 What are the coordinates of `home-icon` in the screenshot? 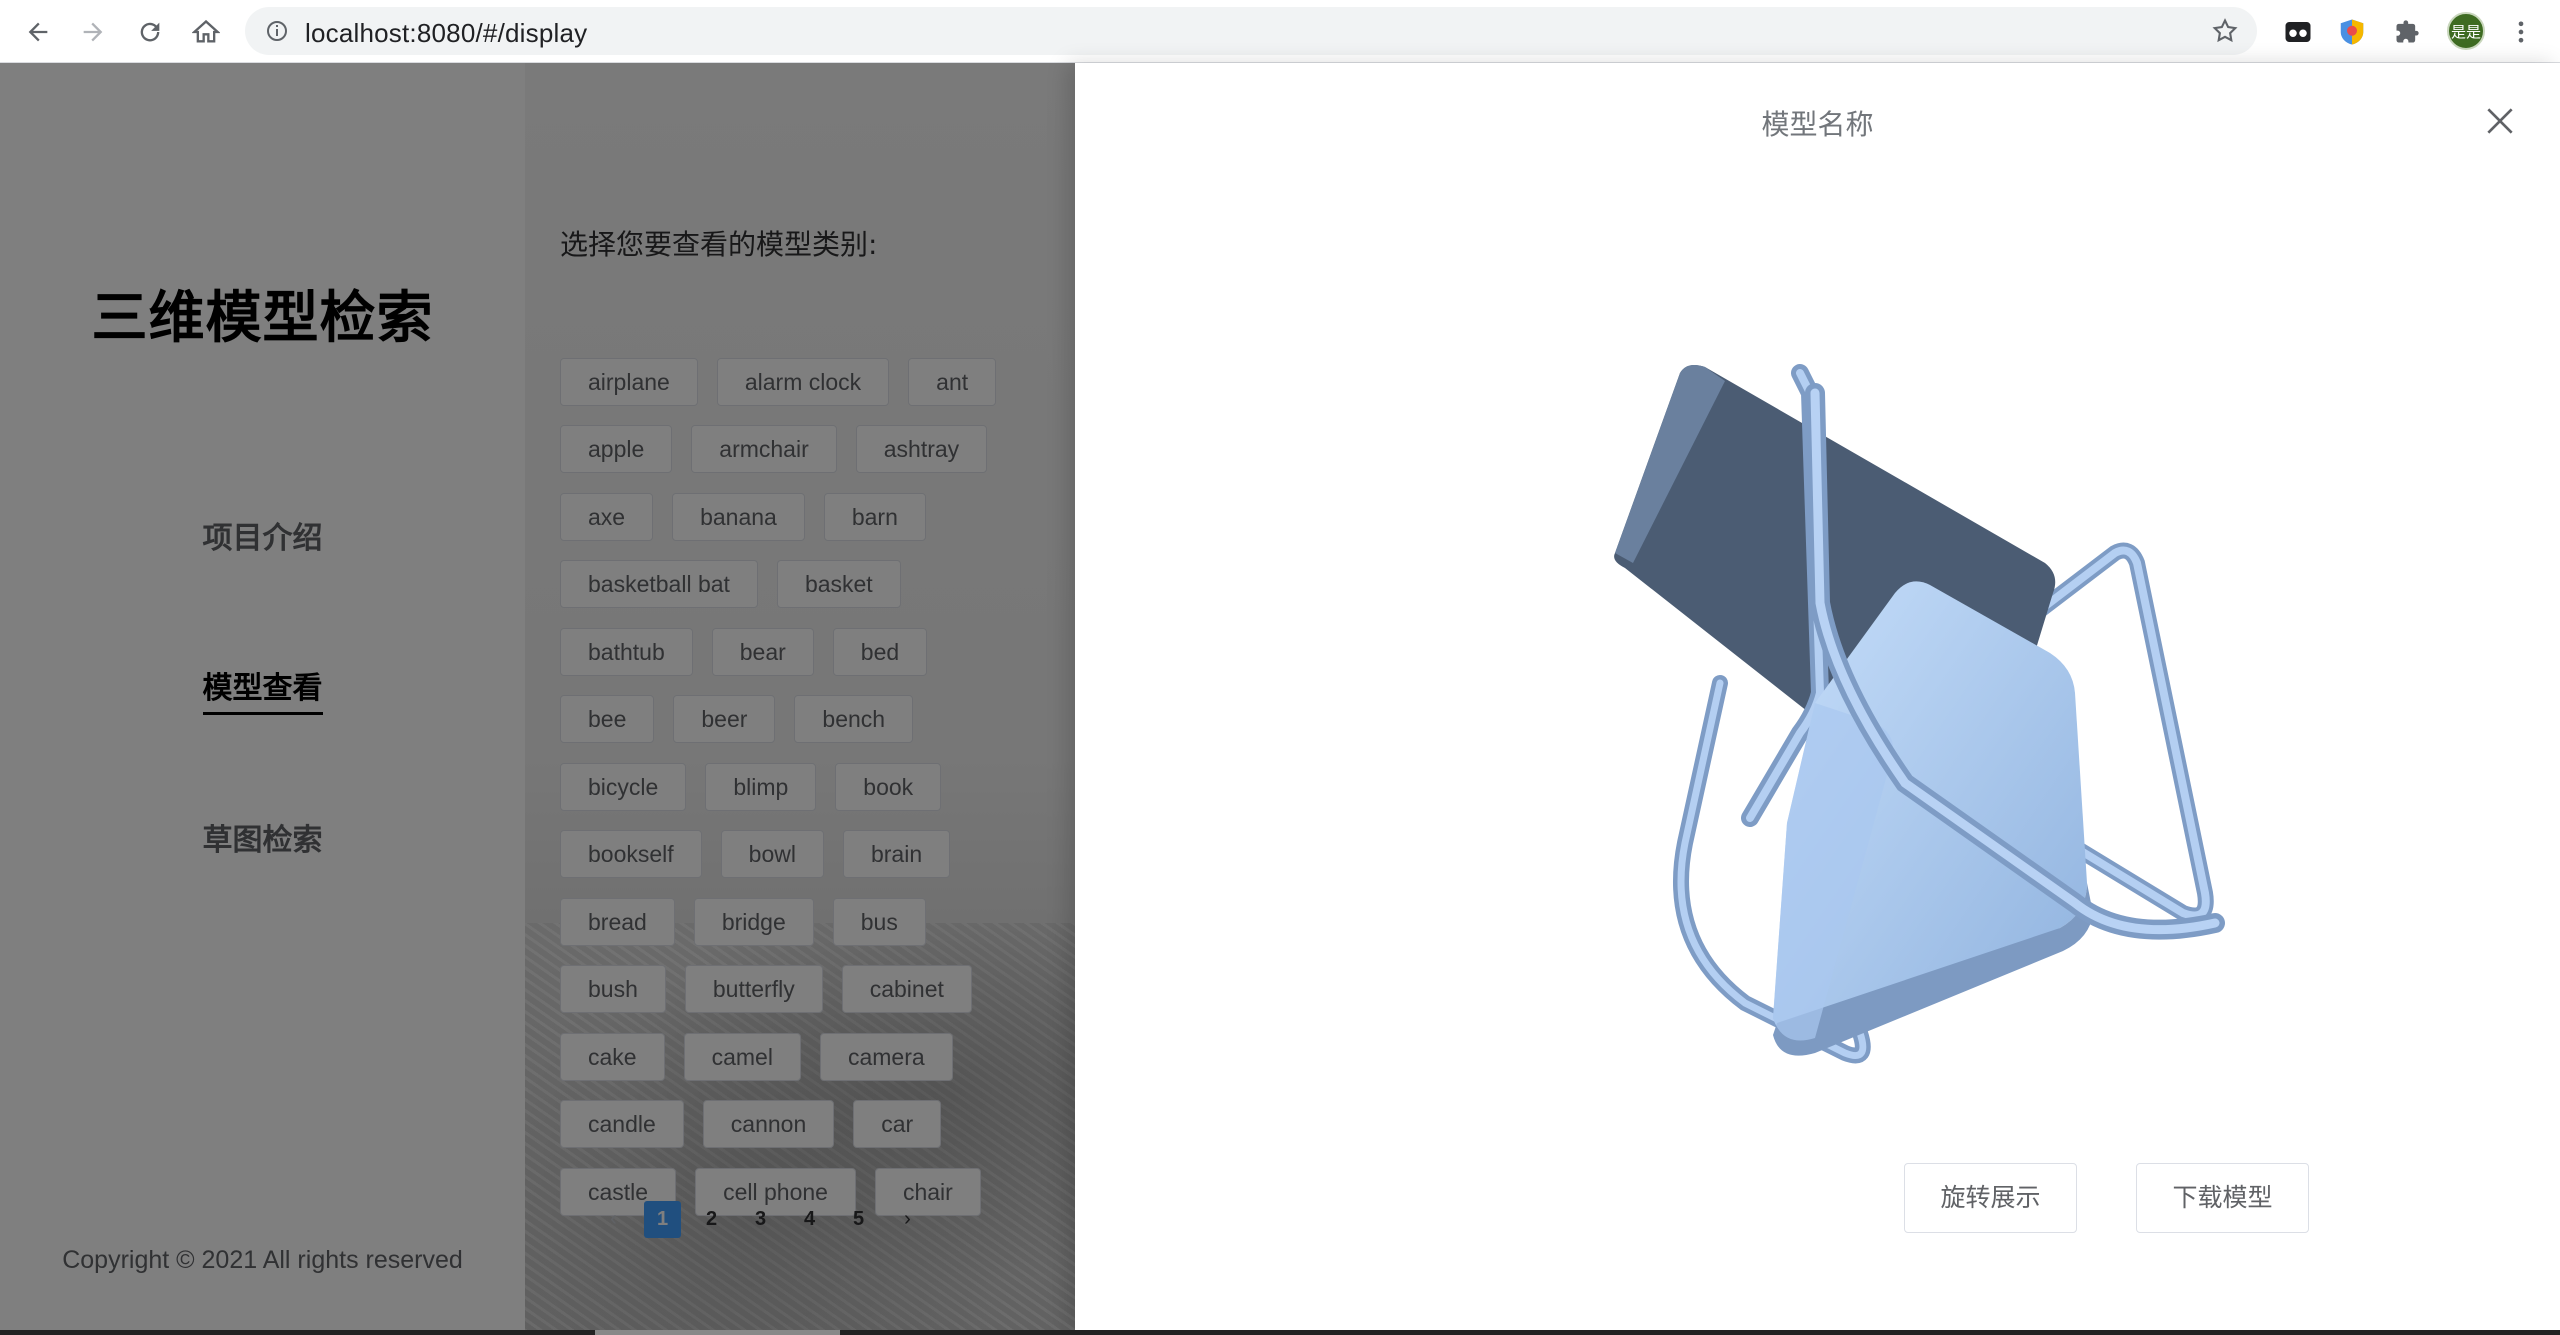 It's located at (206, 31).